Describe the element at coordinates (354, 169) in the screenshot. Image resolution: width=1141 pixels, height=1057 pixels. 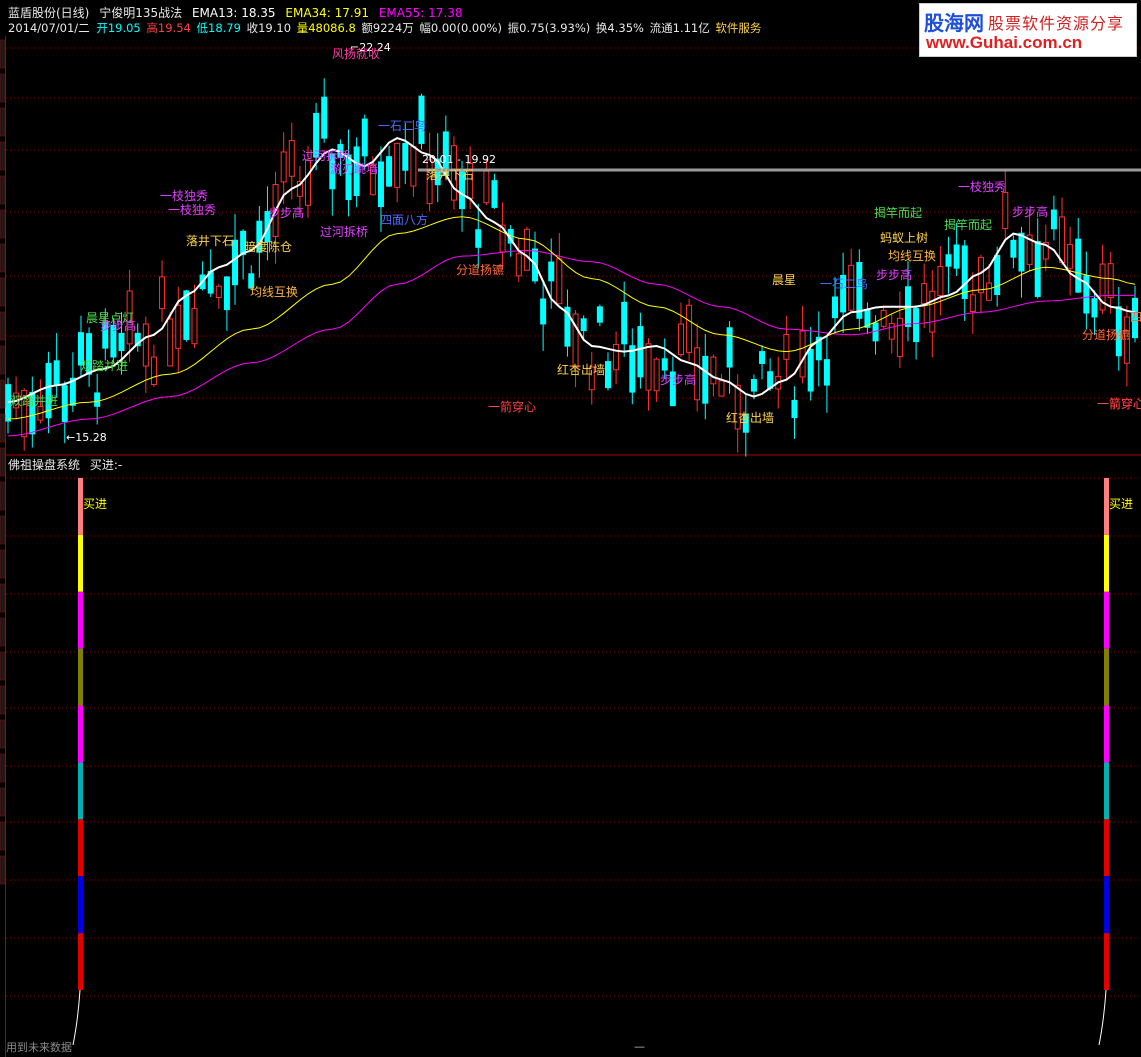
I see `pattern-annotation: 游刃跳墙` at that location.